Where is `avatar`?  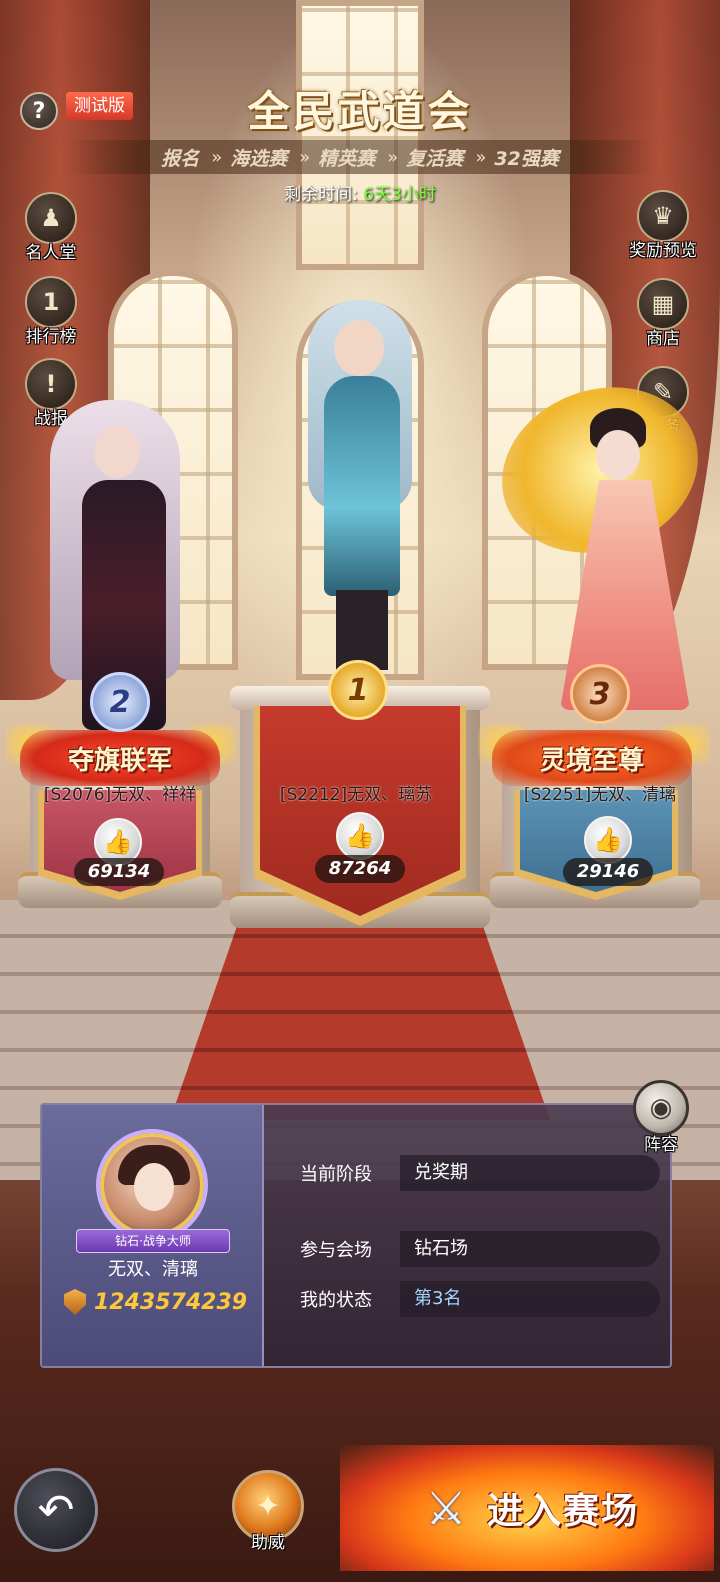
avatar is located at coordinates (152, 1185).